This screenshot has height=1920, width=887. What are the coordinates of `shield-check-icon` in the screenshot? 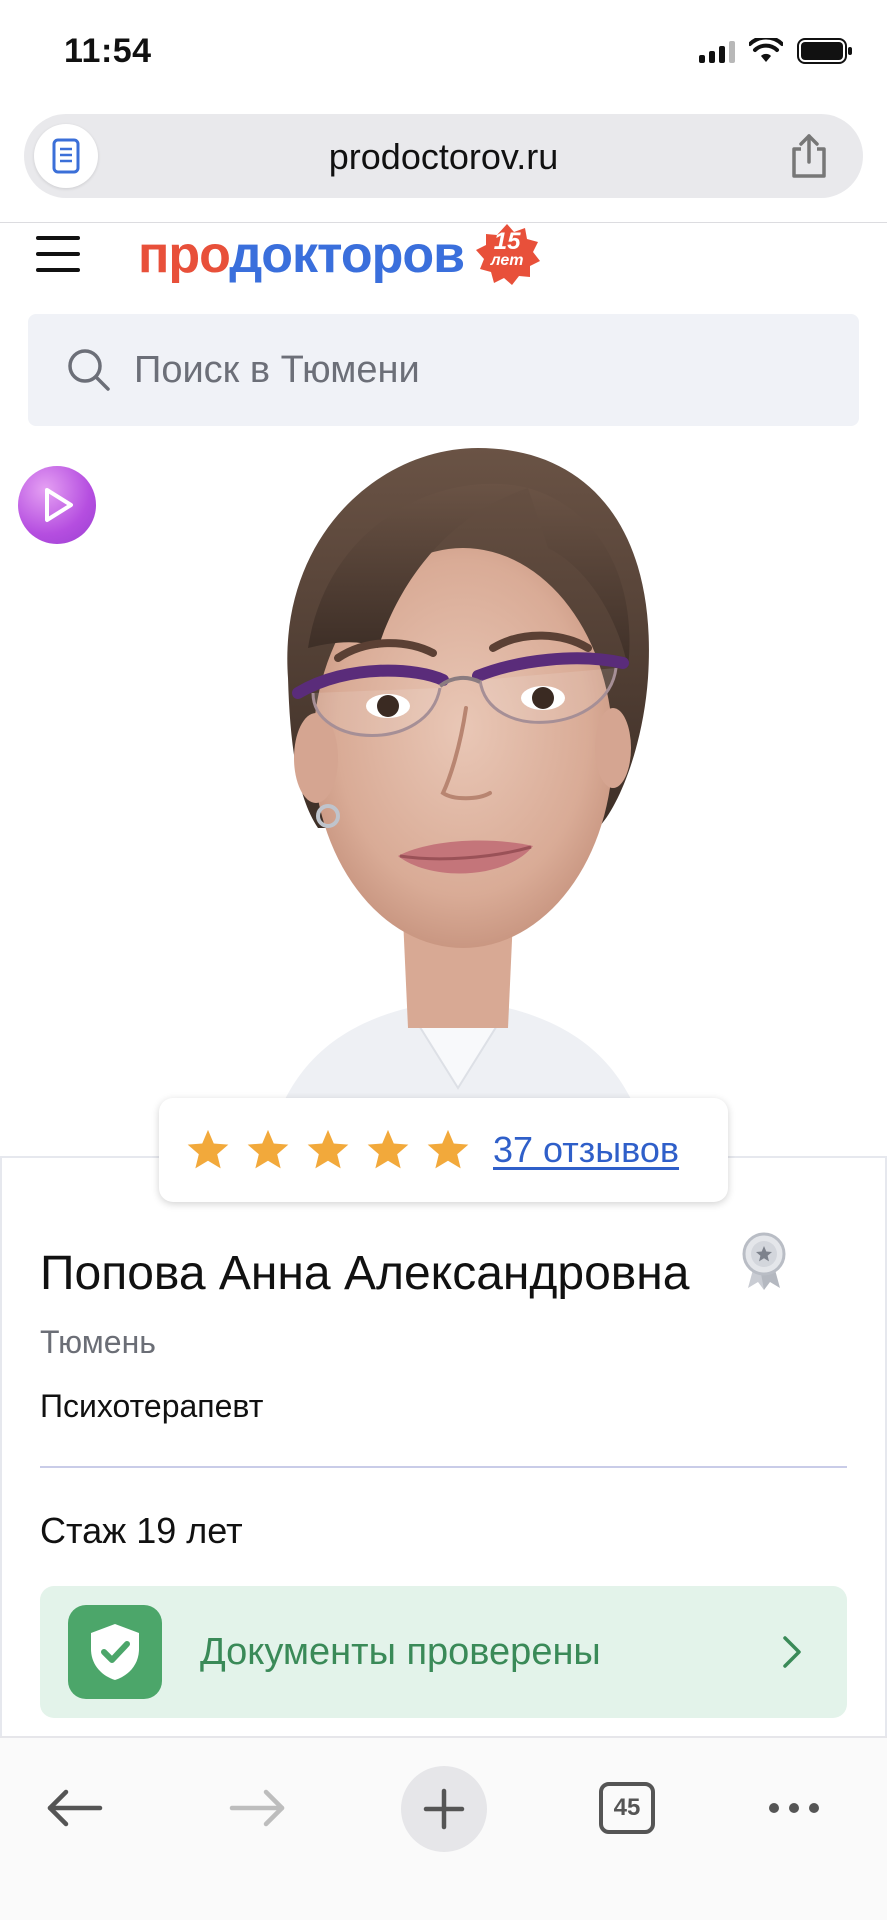 It's located at (115, 1652).